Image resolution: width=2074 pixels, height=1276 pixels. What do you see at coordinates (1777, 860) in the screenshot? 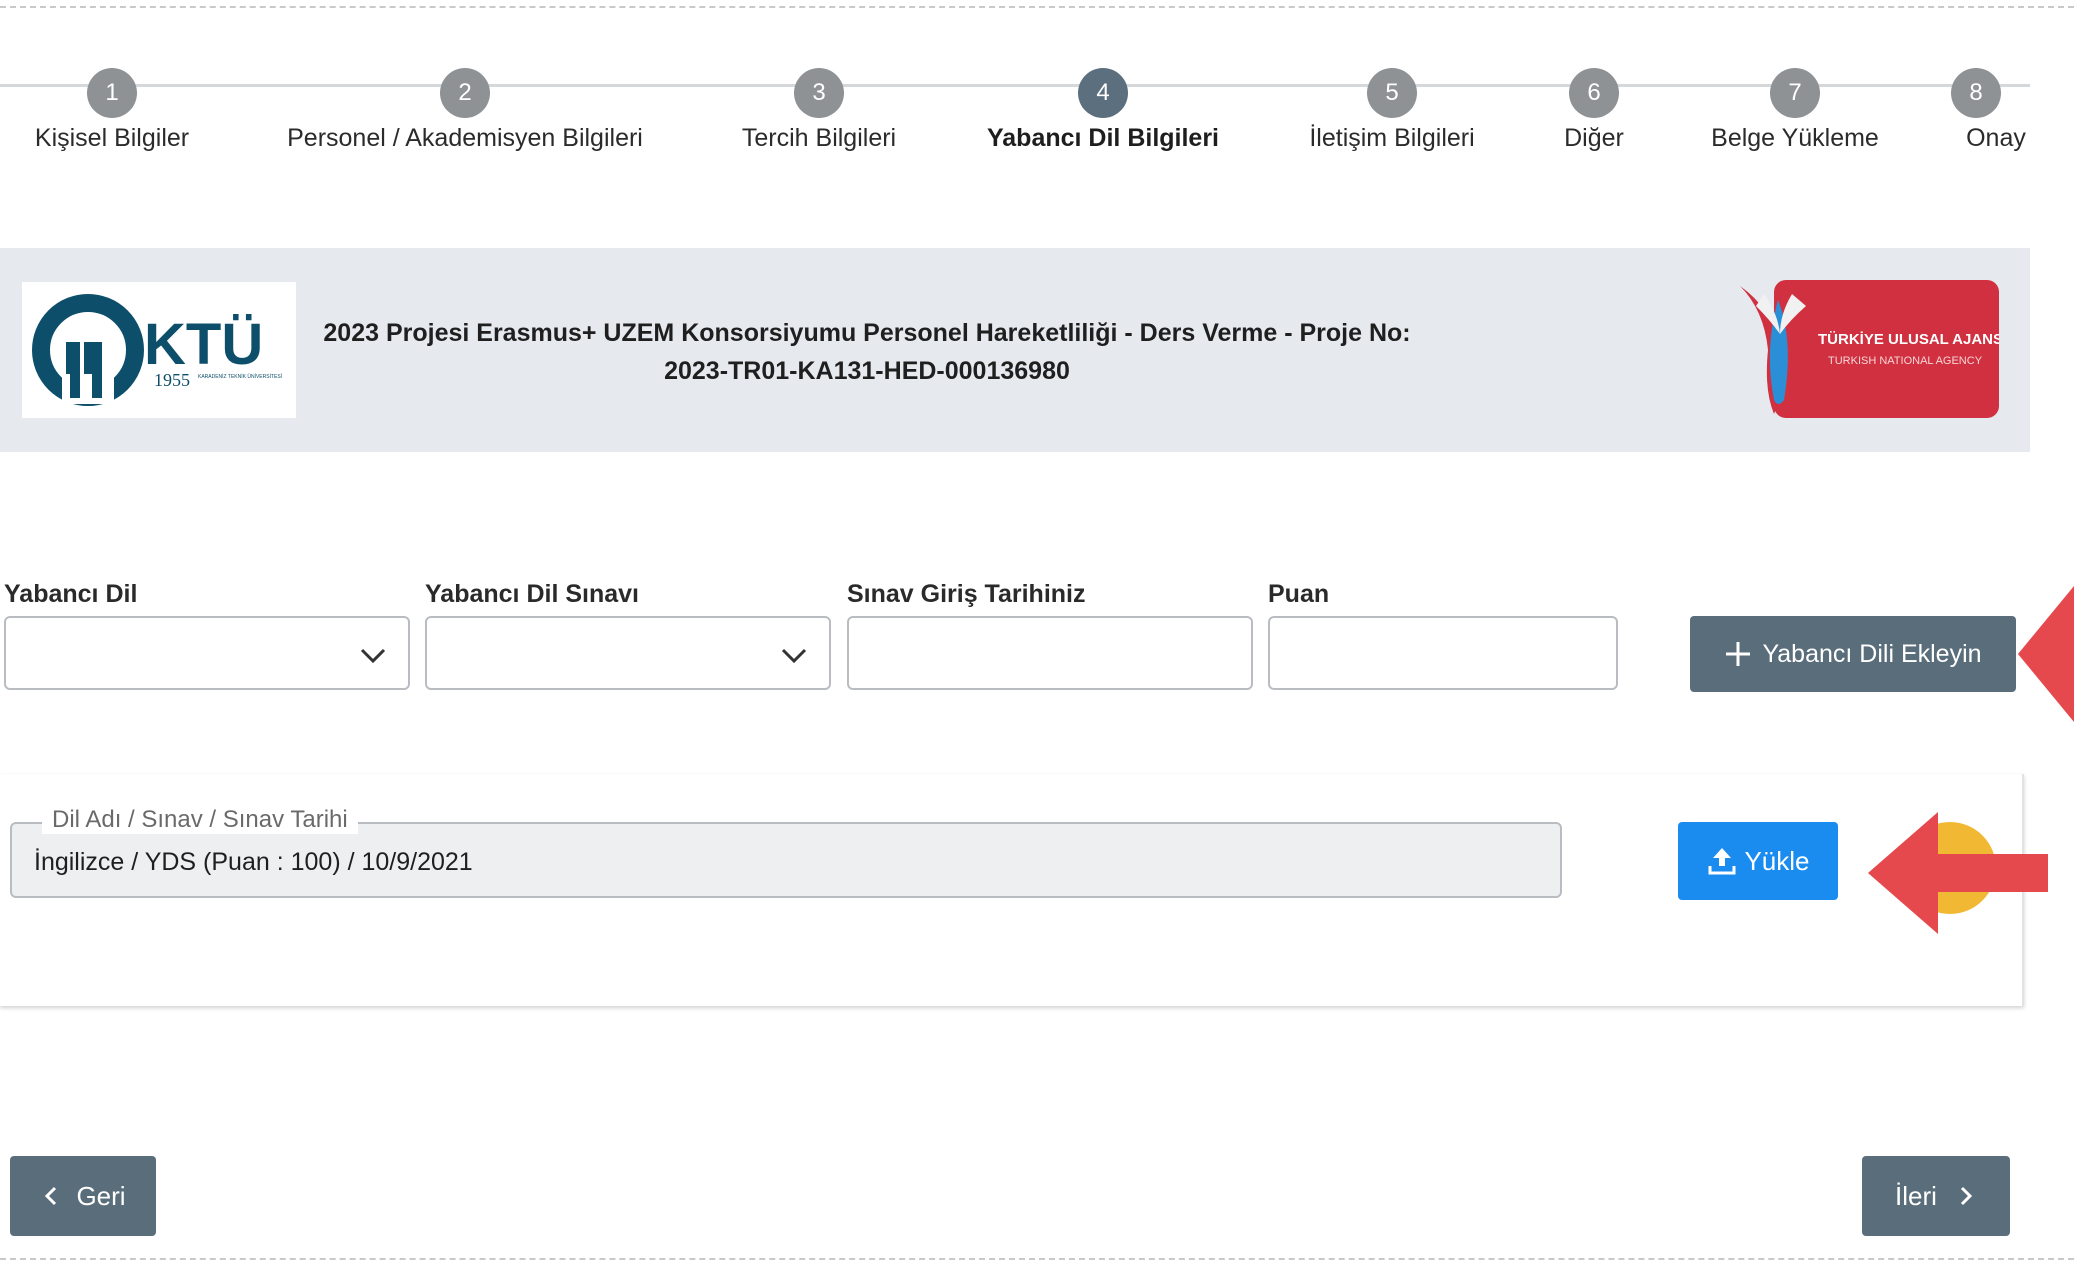
I see `upload-button-label: Yükle` at bounding box center [1777, 860].